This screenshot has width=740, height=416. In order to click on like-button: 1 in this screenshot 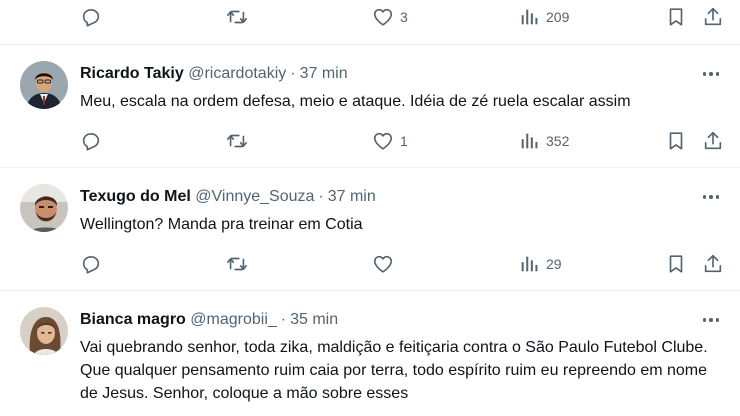, I will do `click(390, 141)`.